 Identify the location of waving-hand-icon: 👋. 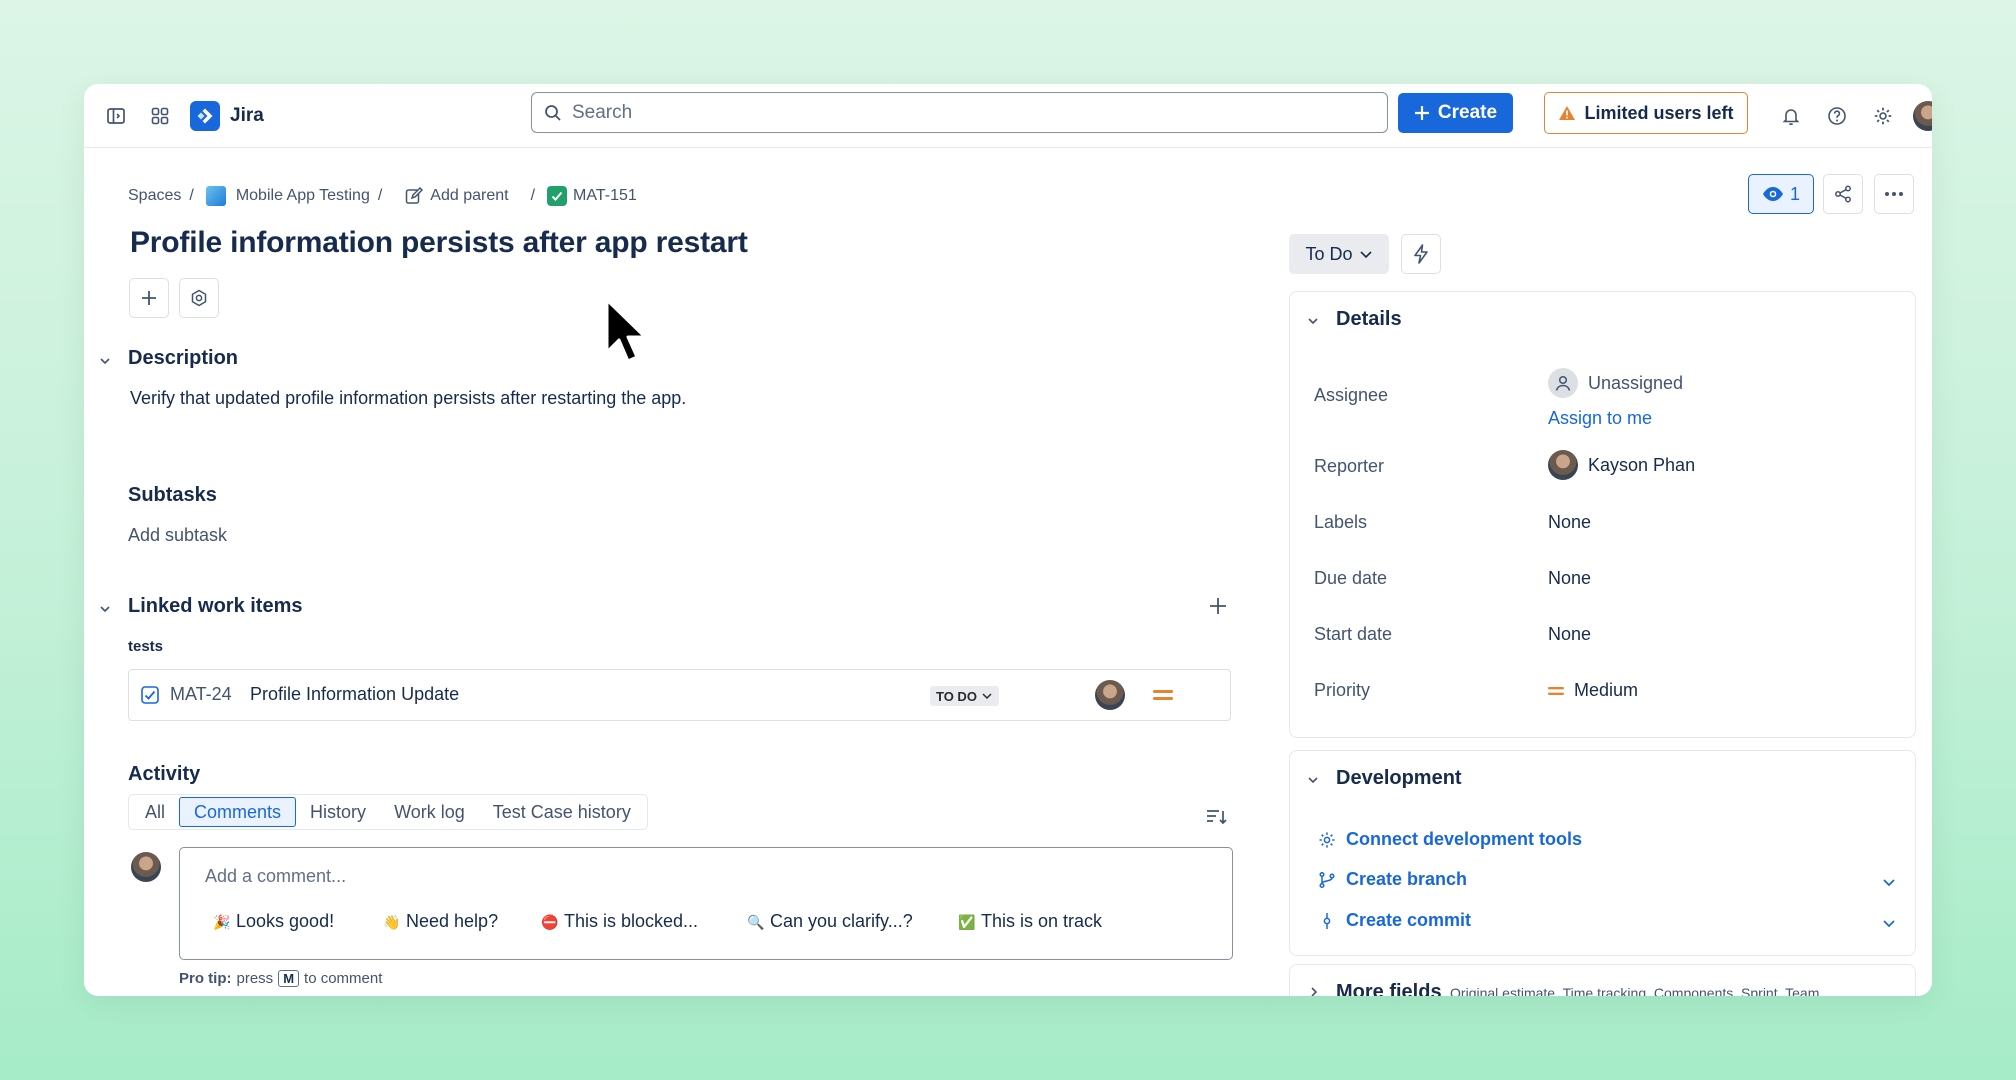
(392, 921).